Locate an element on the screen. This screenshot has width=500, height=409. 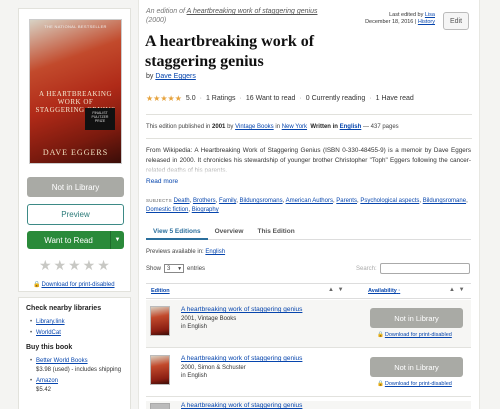
ratings-count: 1 Ratings is located at coordinates (220, 98).